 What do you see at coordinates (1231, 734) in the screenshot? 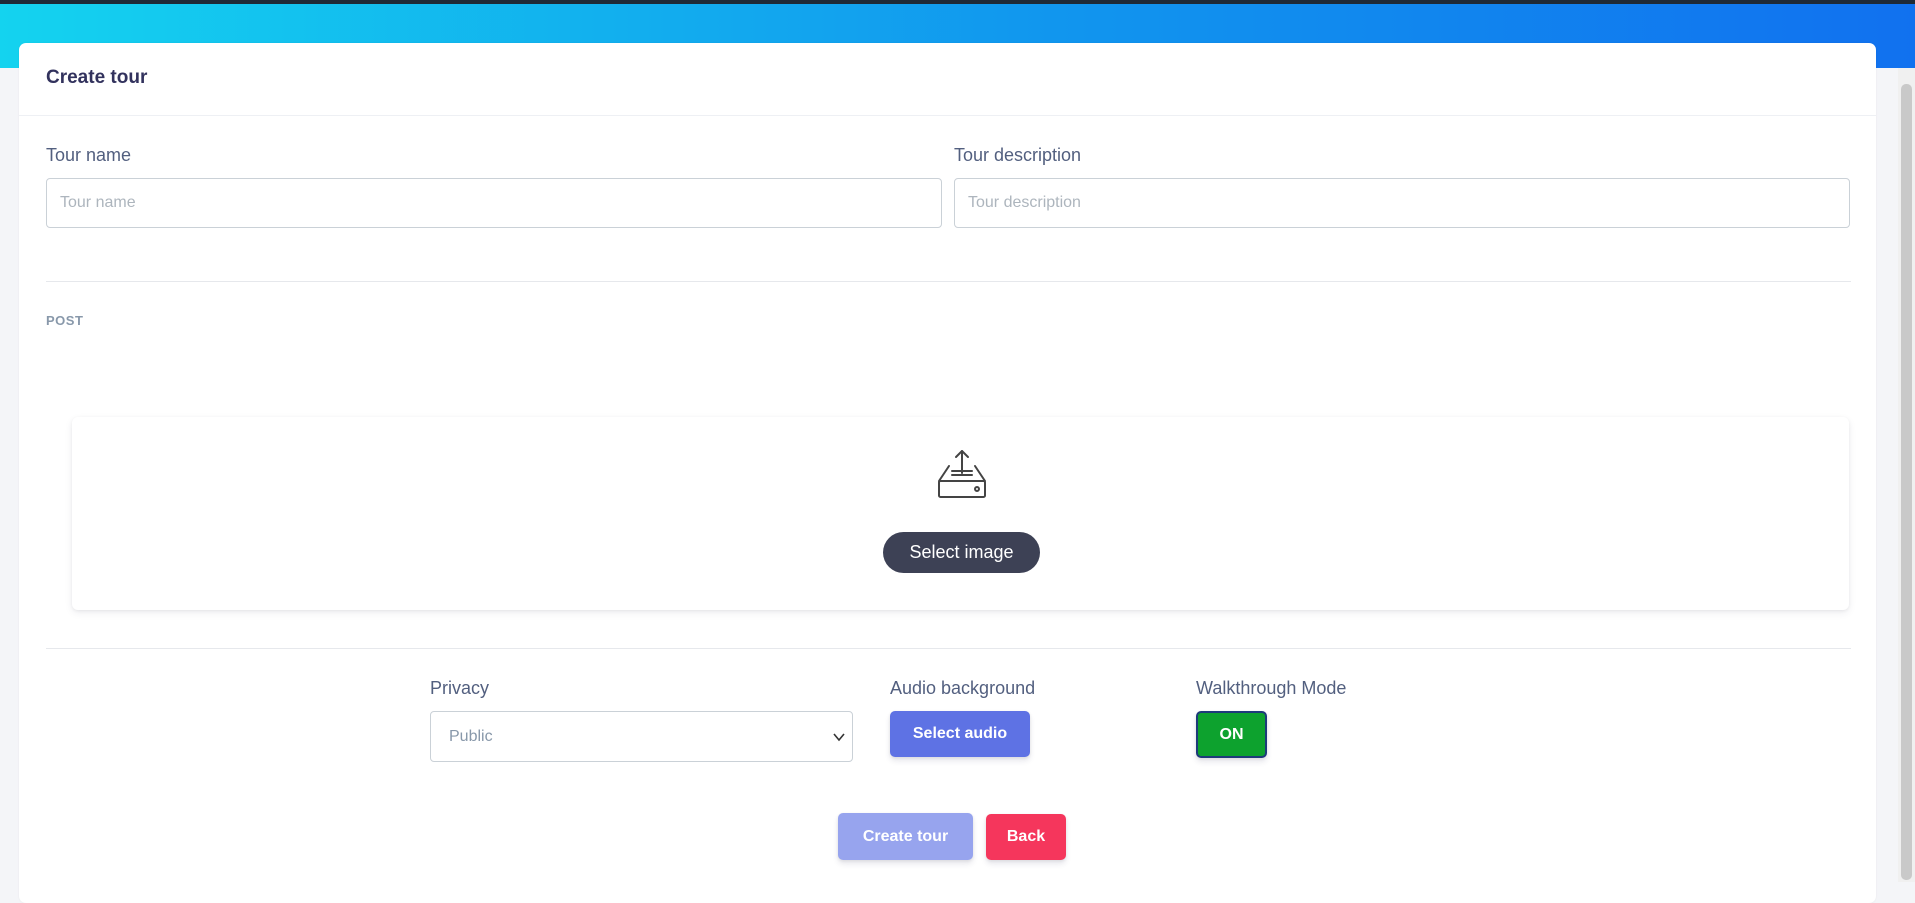
I see `walkthrough-mode-toggle: ON` at bounding box center [1231, 734].